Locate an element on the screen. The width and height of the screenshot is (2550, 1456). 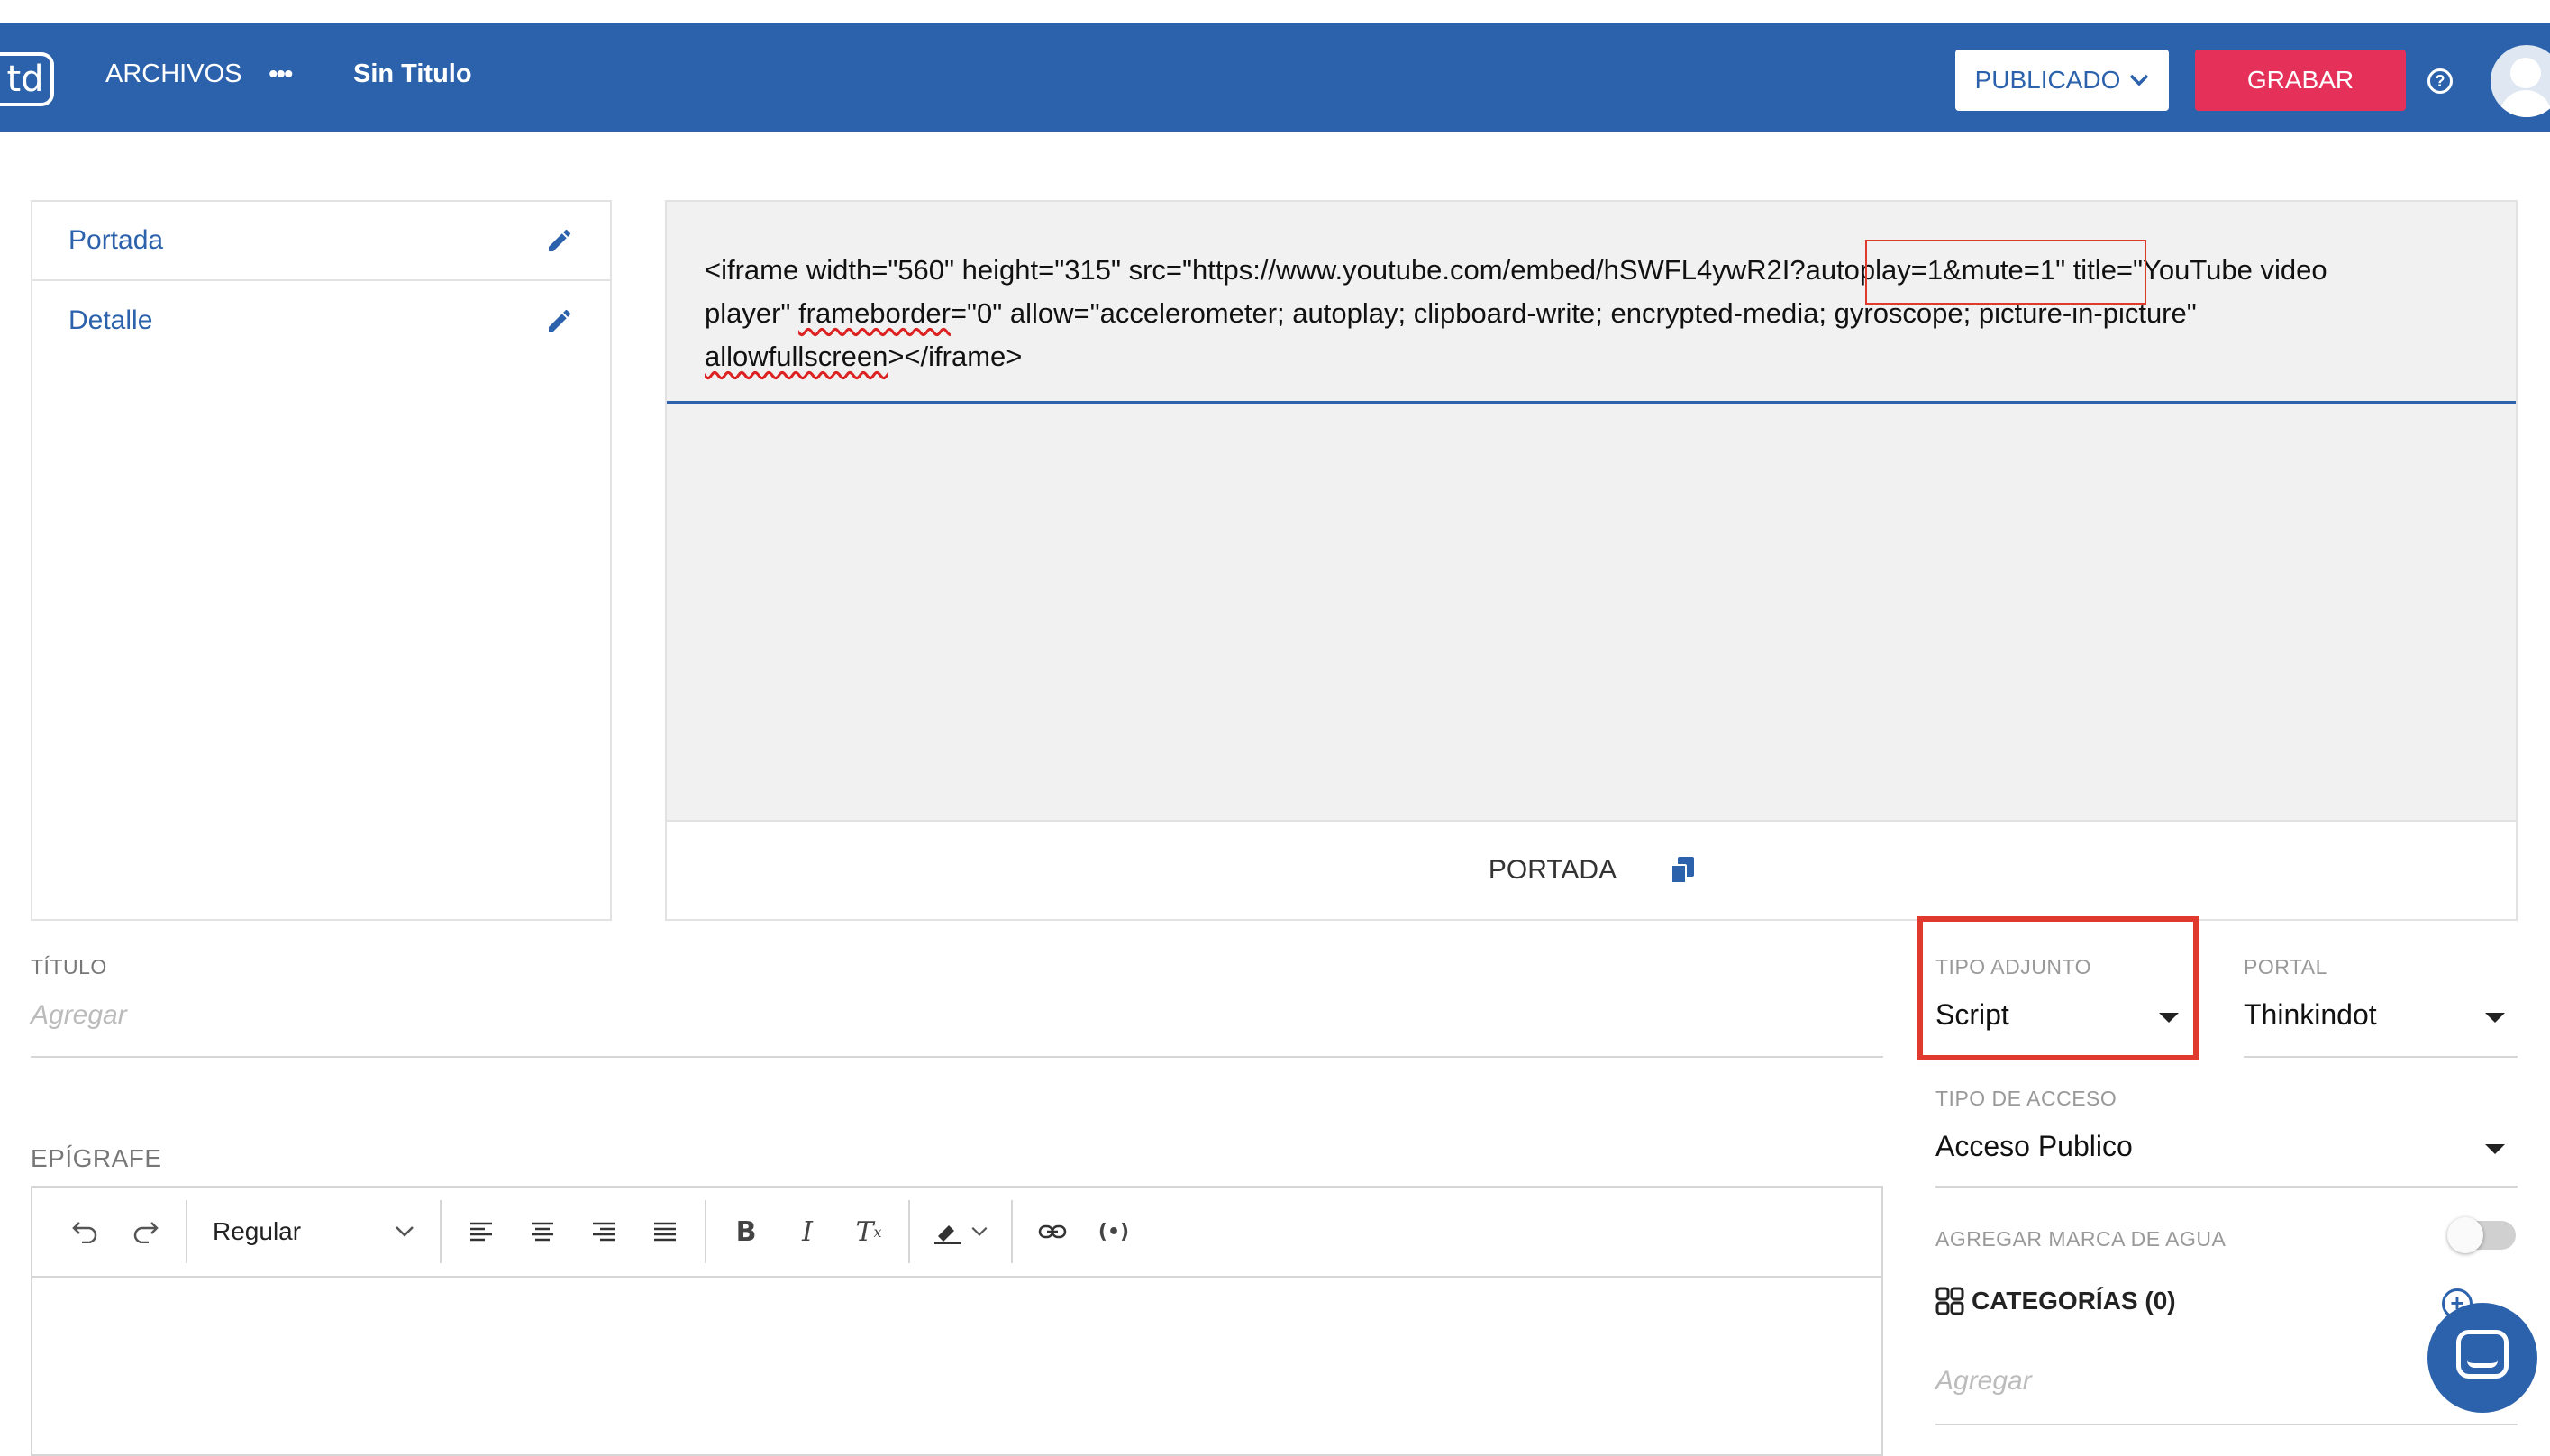
document-title: Sin Titulo is located at coordinates (412, 74).